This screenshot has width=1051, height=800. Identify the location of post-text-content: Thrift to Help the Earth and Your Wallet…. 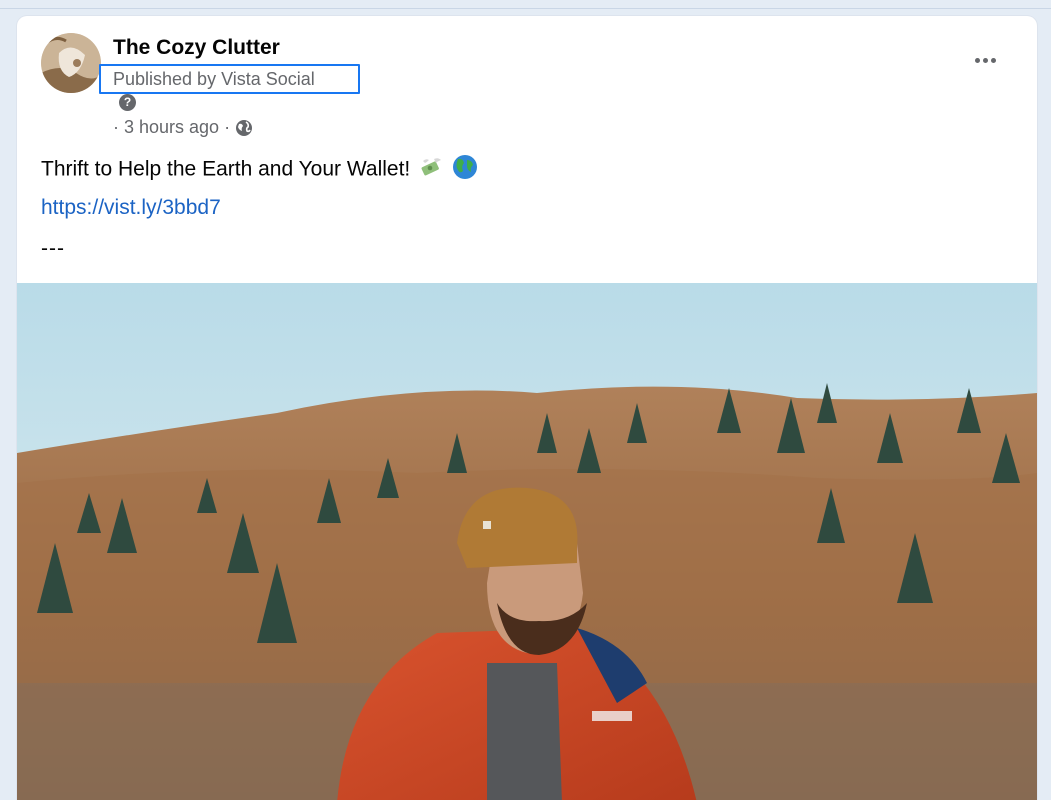
(226, 169).